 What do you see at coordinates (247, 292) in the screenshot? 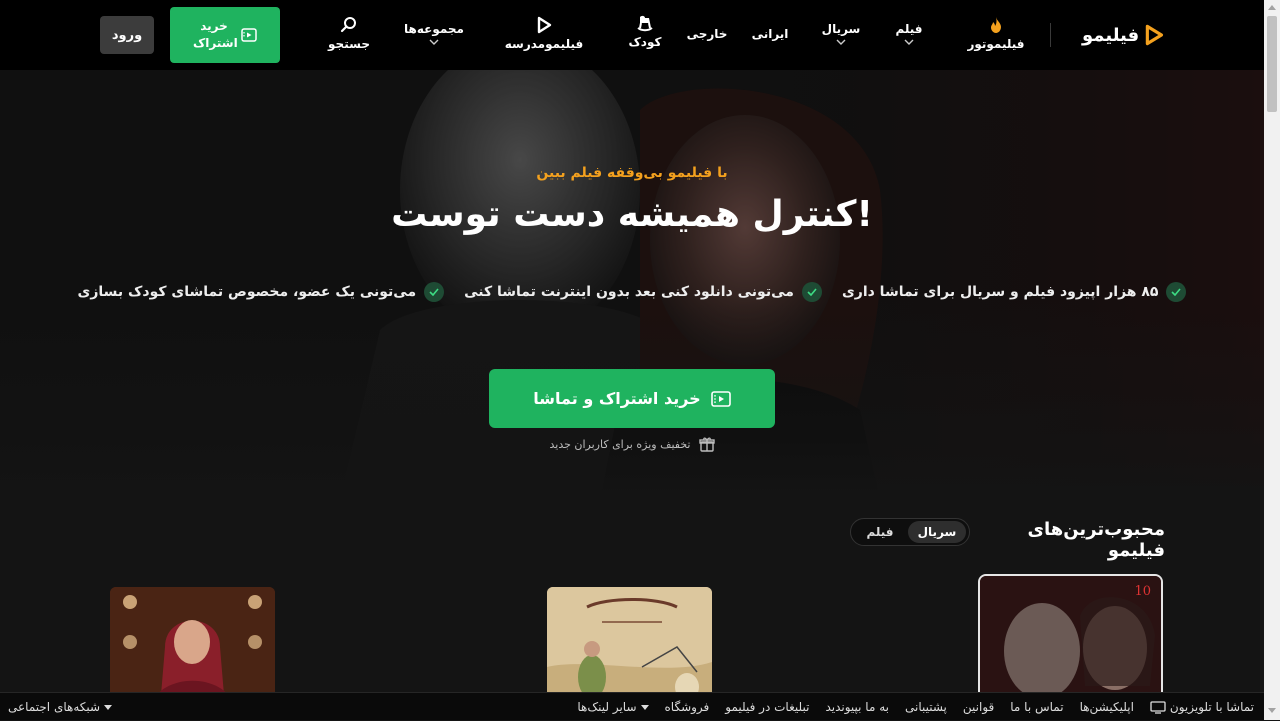
I see `feature-text: می‌تونی یک عضو، مخصوص تماشای کودک بسازی` at bounding box center [247, 292].